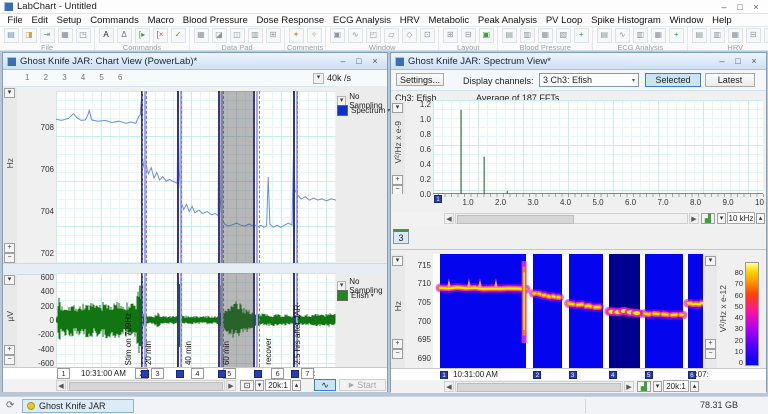  Describe the element at coordinates (255, 35) in the screenshot. I see `datapad-select-icon: ▥` at that location.